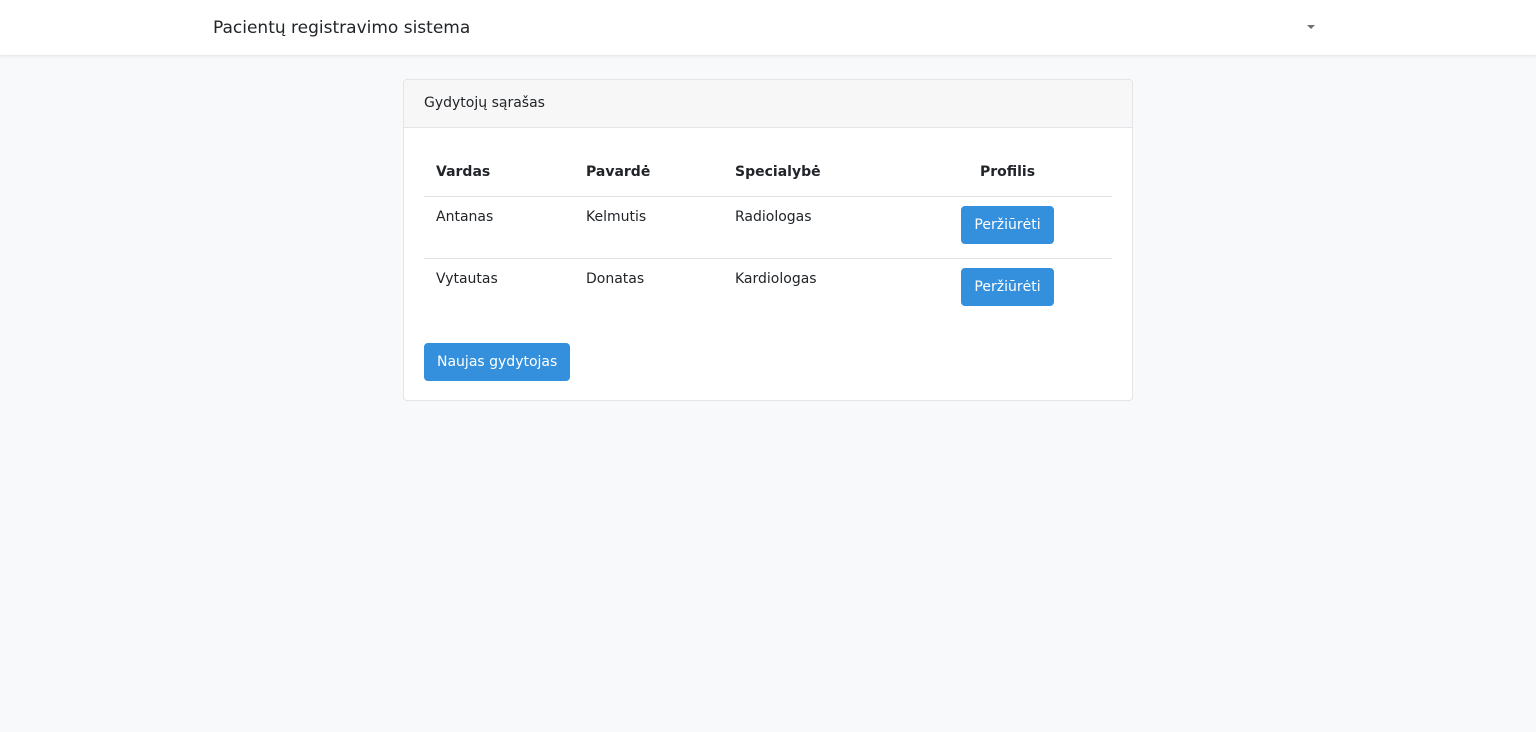 This screenshot has height=732, width=1536. What do you see at coordinates (648, 172) in the screenshot?
I see `column-header-pavarde: Pavardė` at bounding box center [648, 172].